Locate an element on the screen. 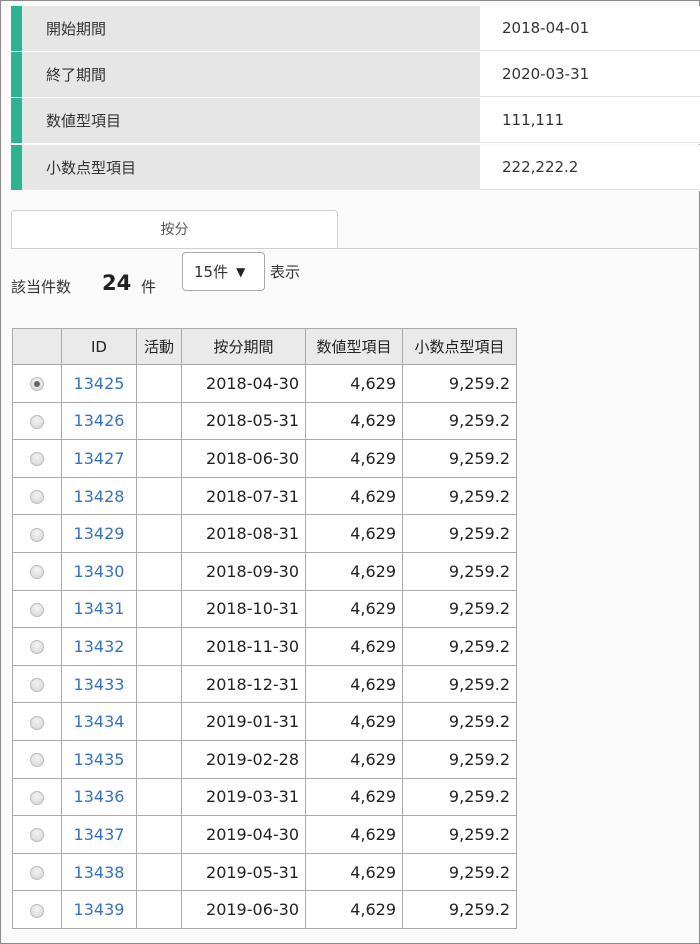 The height and width of the screenshot is (944, 700). period-cell: 2018-05-31 is located at coordinates (243, 421).